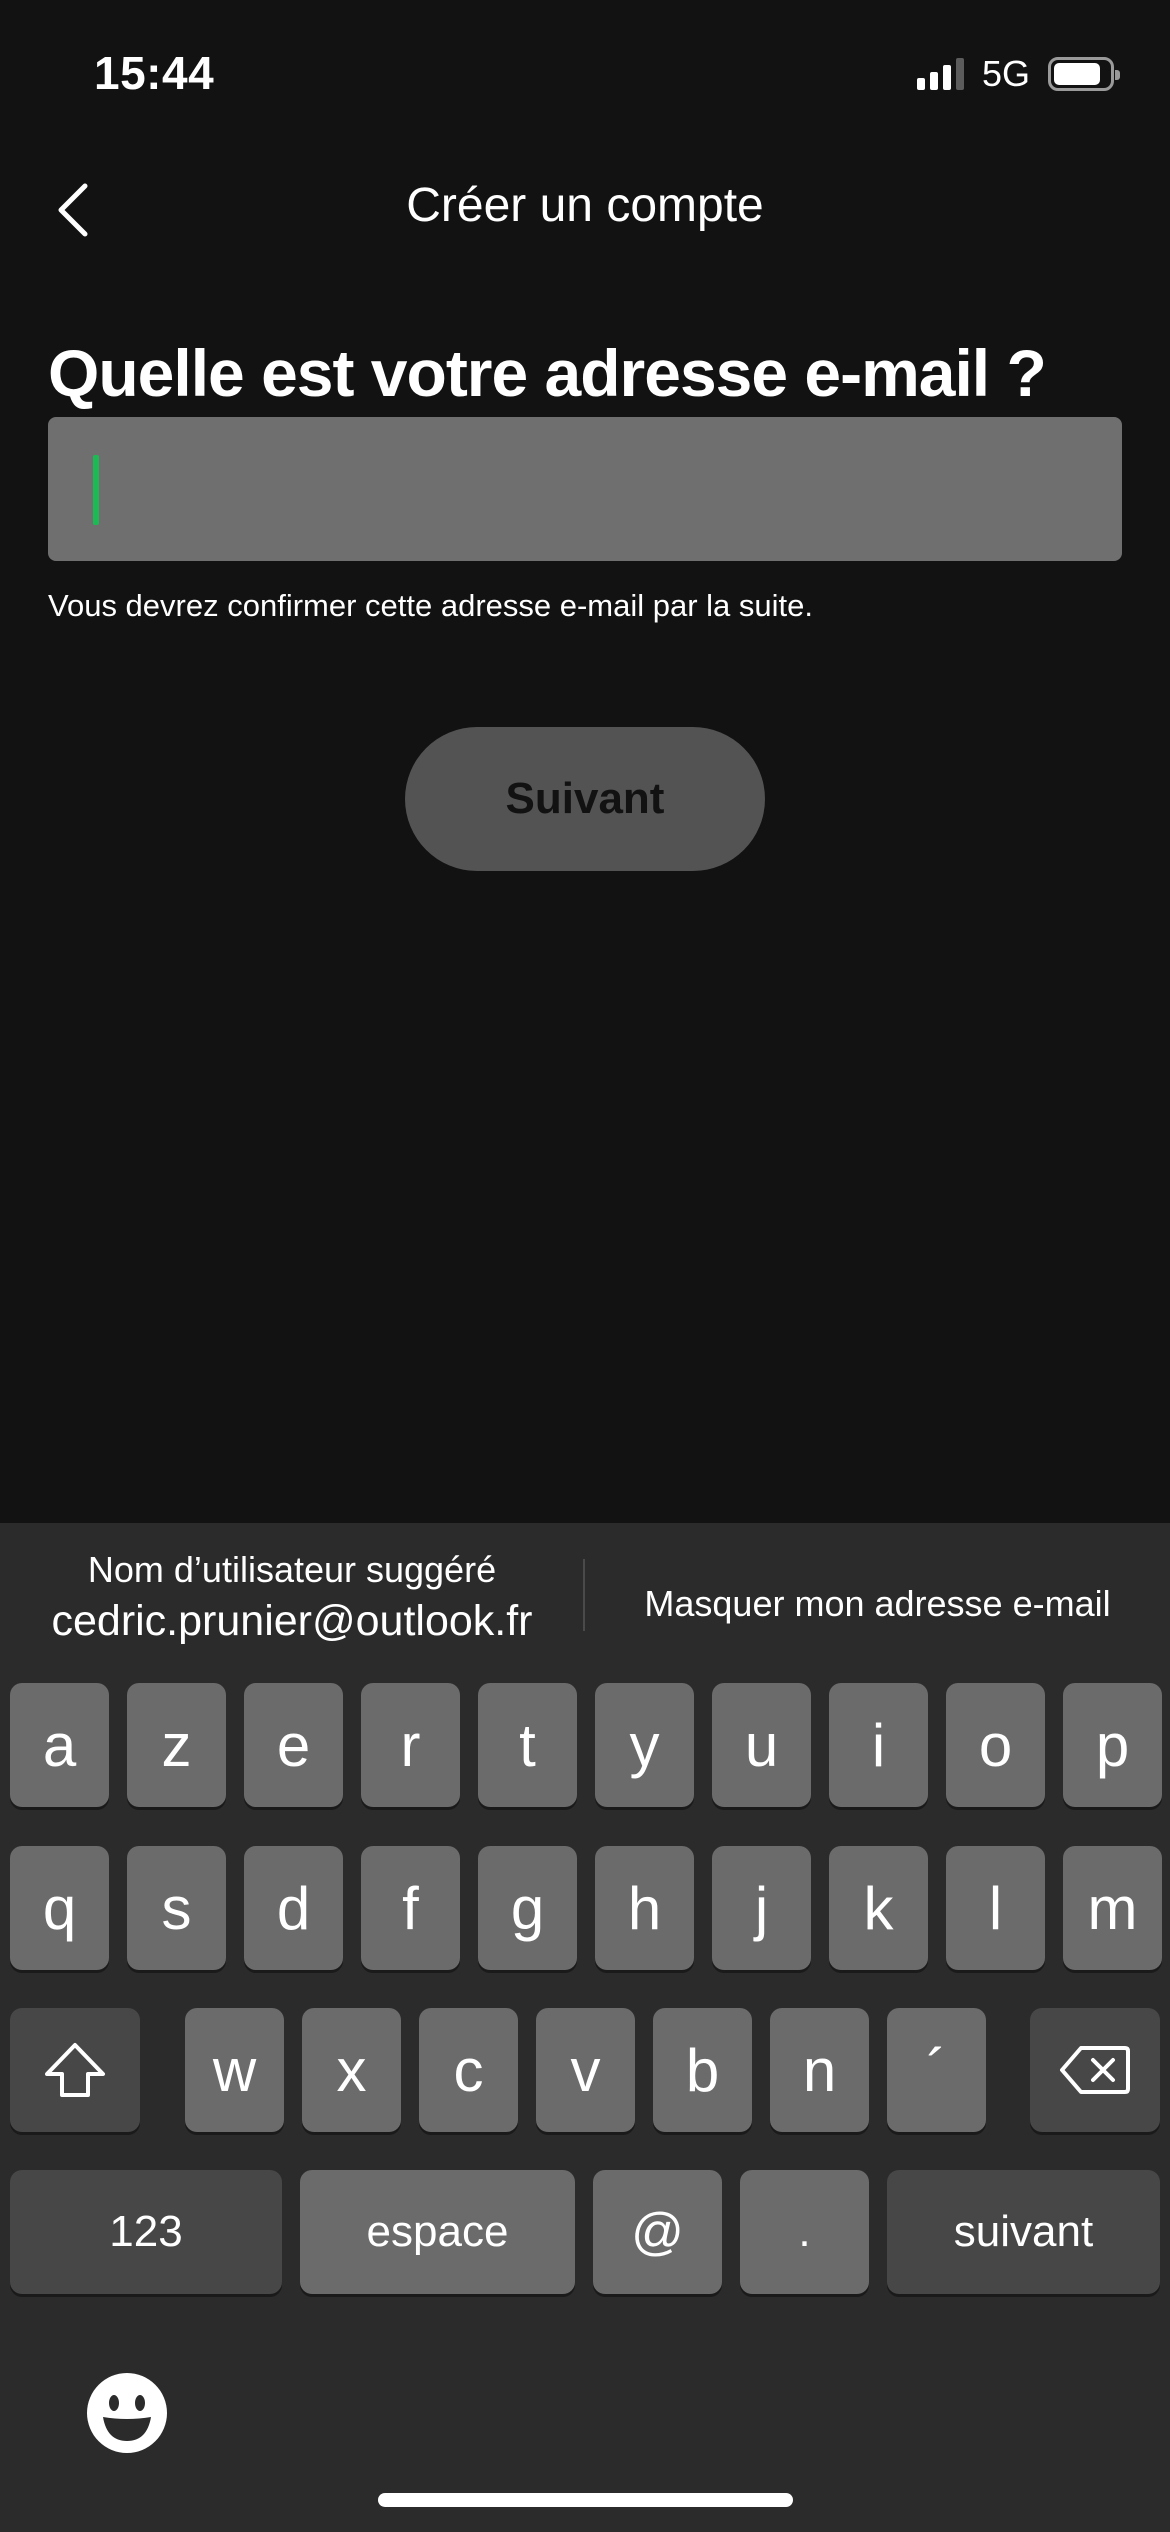 This screenshot has width=1170, height=2532. Describe the element at coordinates (761, 1908) in the screenshot. I see `key-j: j` at that location.